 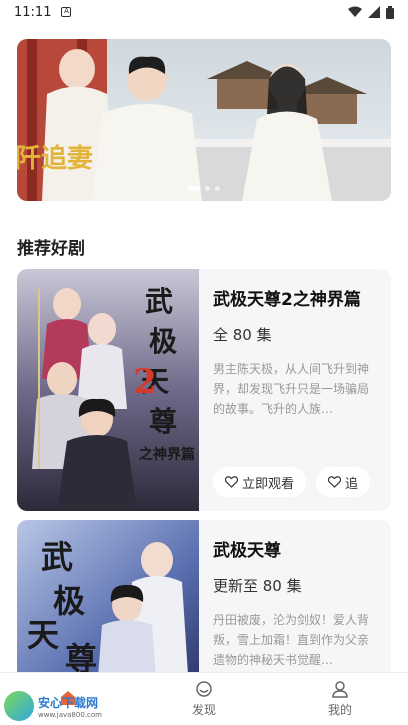 What do you see at coordinates (33, 12) in the screenshot?
I see `status-time: 11:11` at bounding box center [33, 12].